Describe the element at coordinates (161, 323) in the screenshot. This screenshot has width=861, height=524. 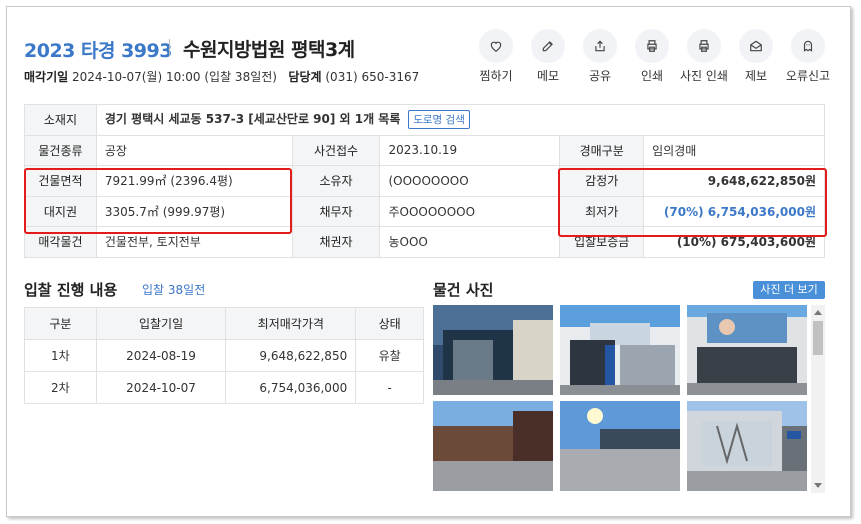
I see `col-header-date: 입찰기일` at that location.